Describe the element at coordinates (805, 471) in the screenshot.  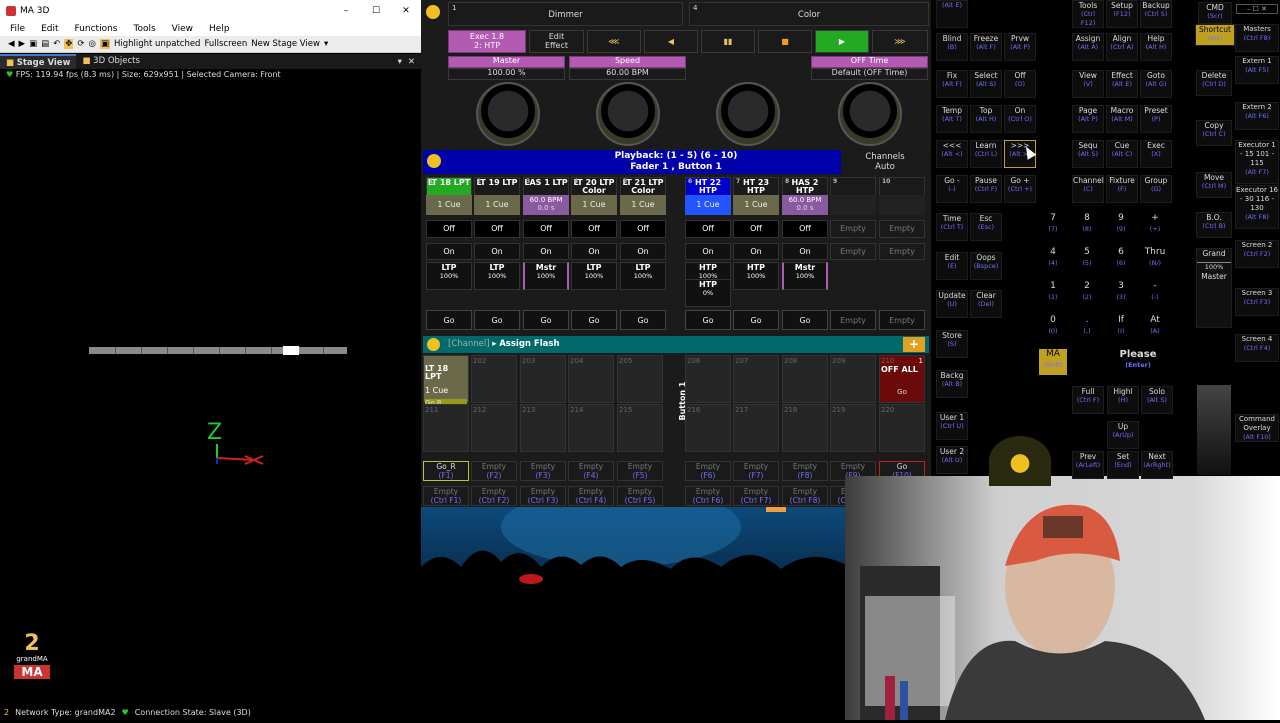
I see `fkey-8: Empty (F8)` at that location.